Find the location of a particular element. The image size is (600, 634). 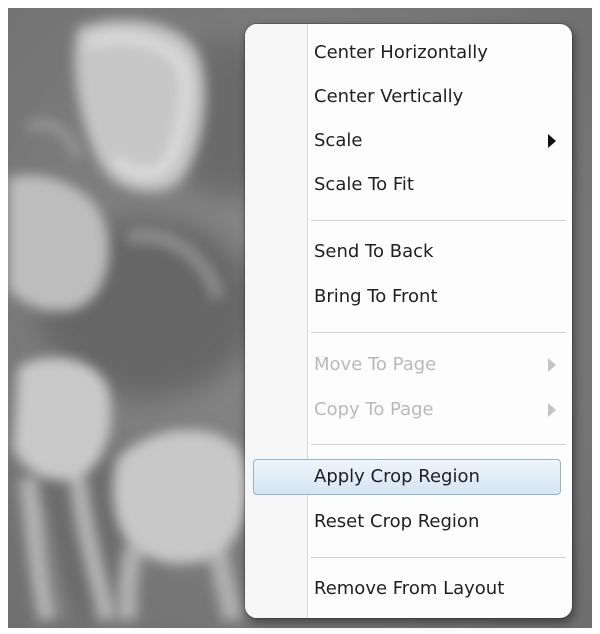

menu-item-label: Move To Page is located at coordinates (375, 364).